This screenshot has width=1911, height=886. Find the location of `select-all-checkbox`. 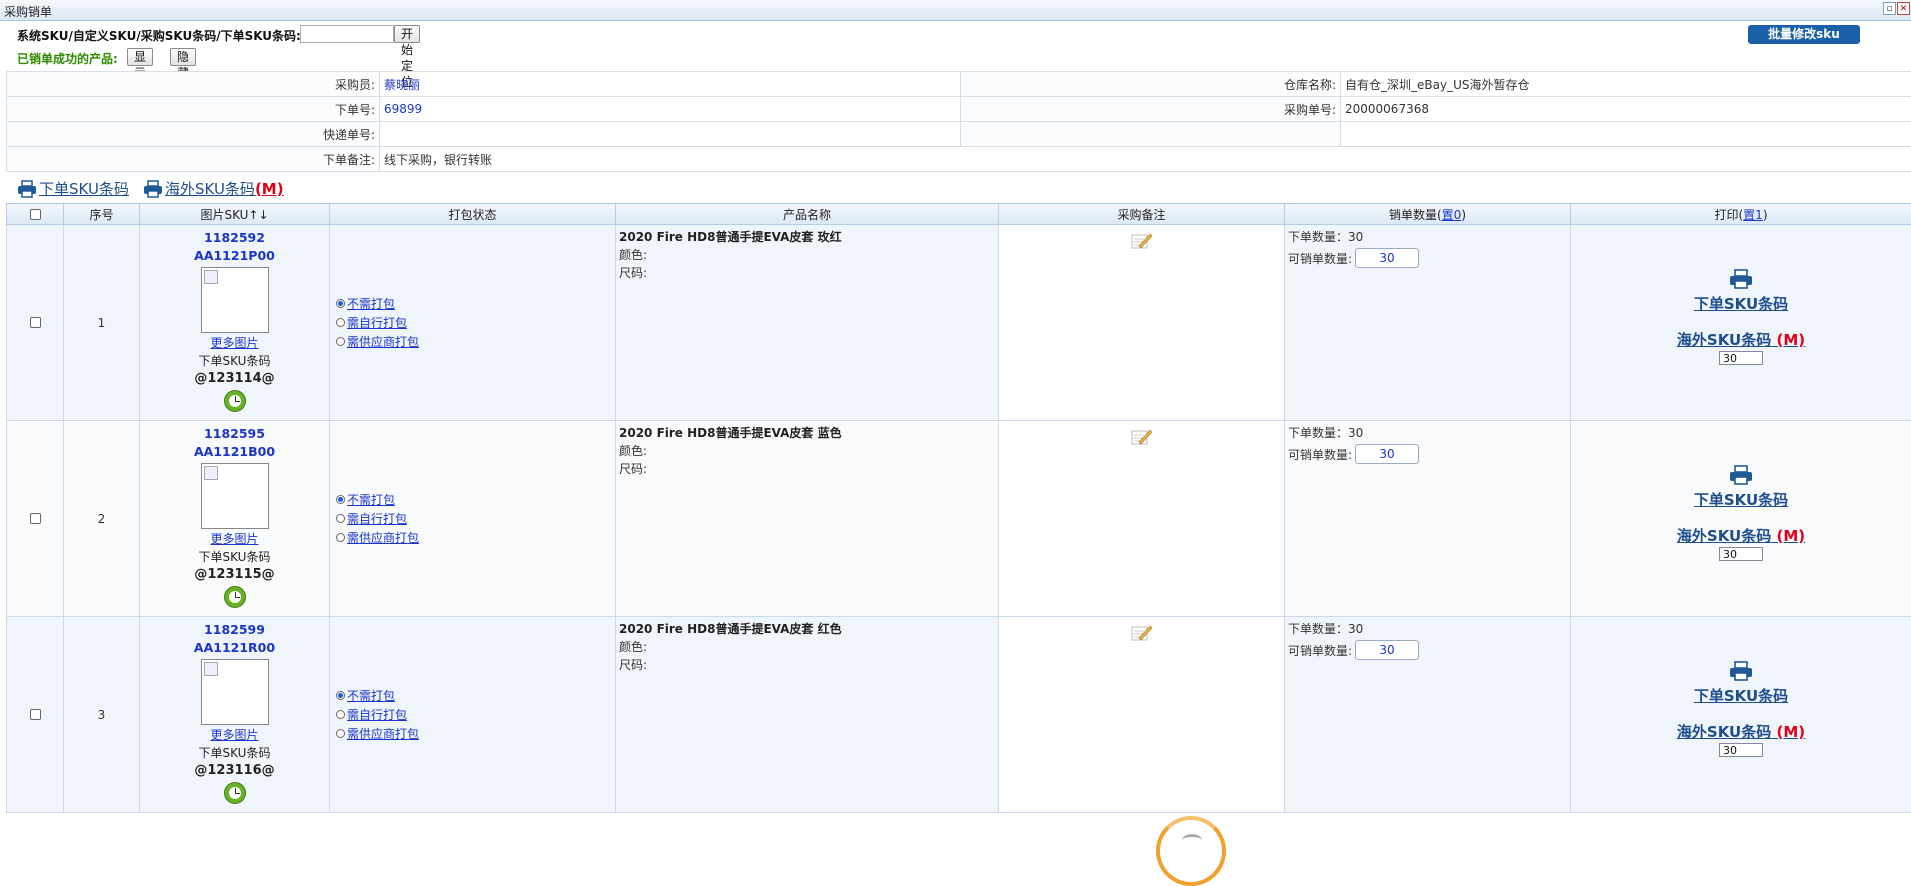

select-all-checkbox is located at coordinates (35, 214).